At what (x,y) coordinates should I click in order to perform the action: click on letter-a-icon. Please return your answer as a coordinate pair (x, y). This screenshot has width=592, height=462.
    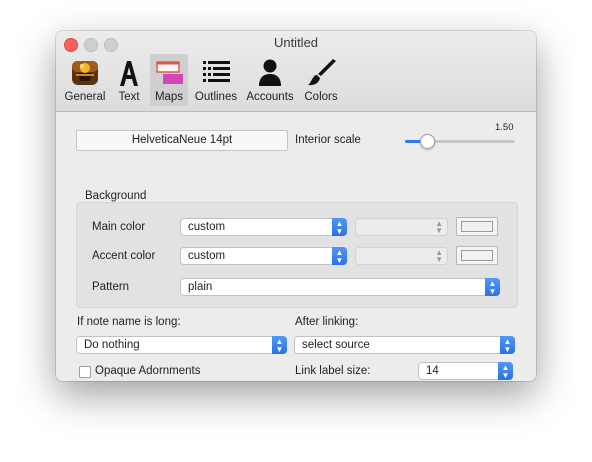
    Looking at the image, I should click on (129, 73).